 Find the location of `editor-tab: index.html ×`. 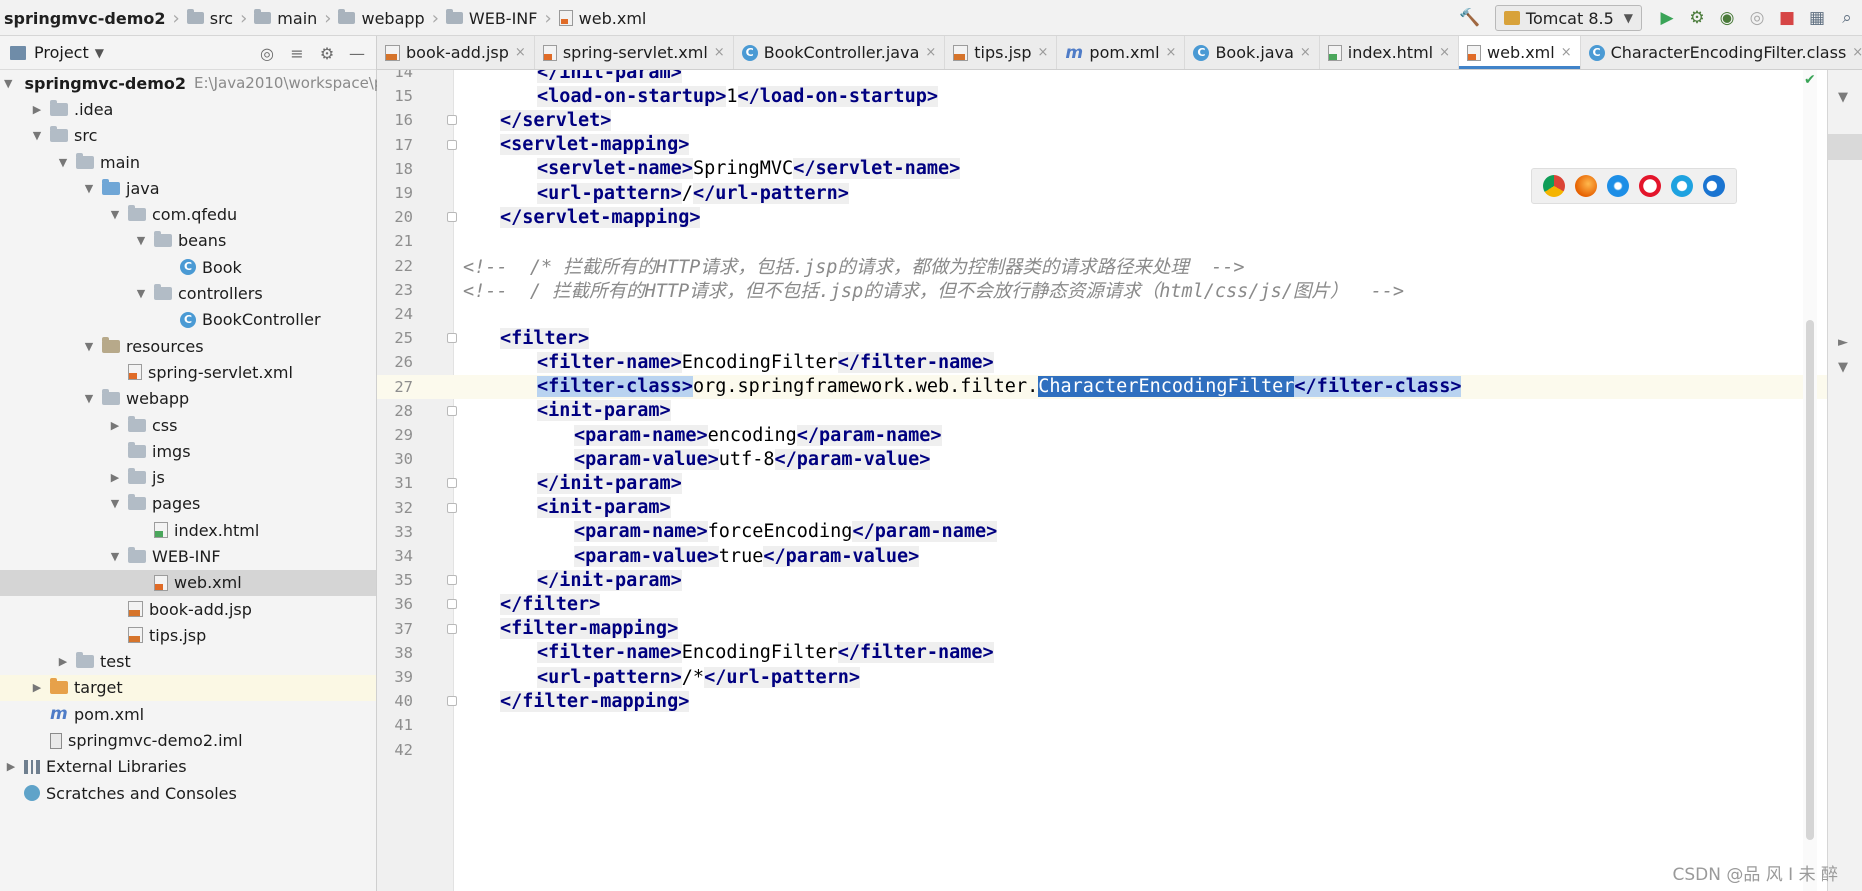

editor-tab: index.html × is located at coordinates (1390, 52).